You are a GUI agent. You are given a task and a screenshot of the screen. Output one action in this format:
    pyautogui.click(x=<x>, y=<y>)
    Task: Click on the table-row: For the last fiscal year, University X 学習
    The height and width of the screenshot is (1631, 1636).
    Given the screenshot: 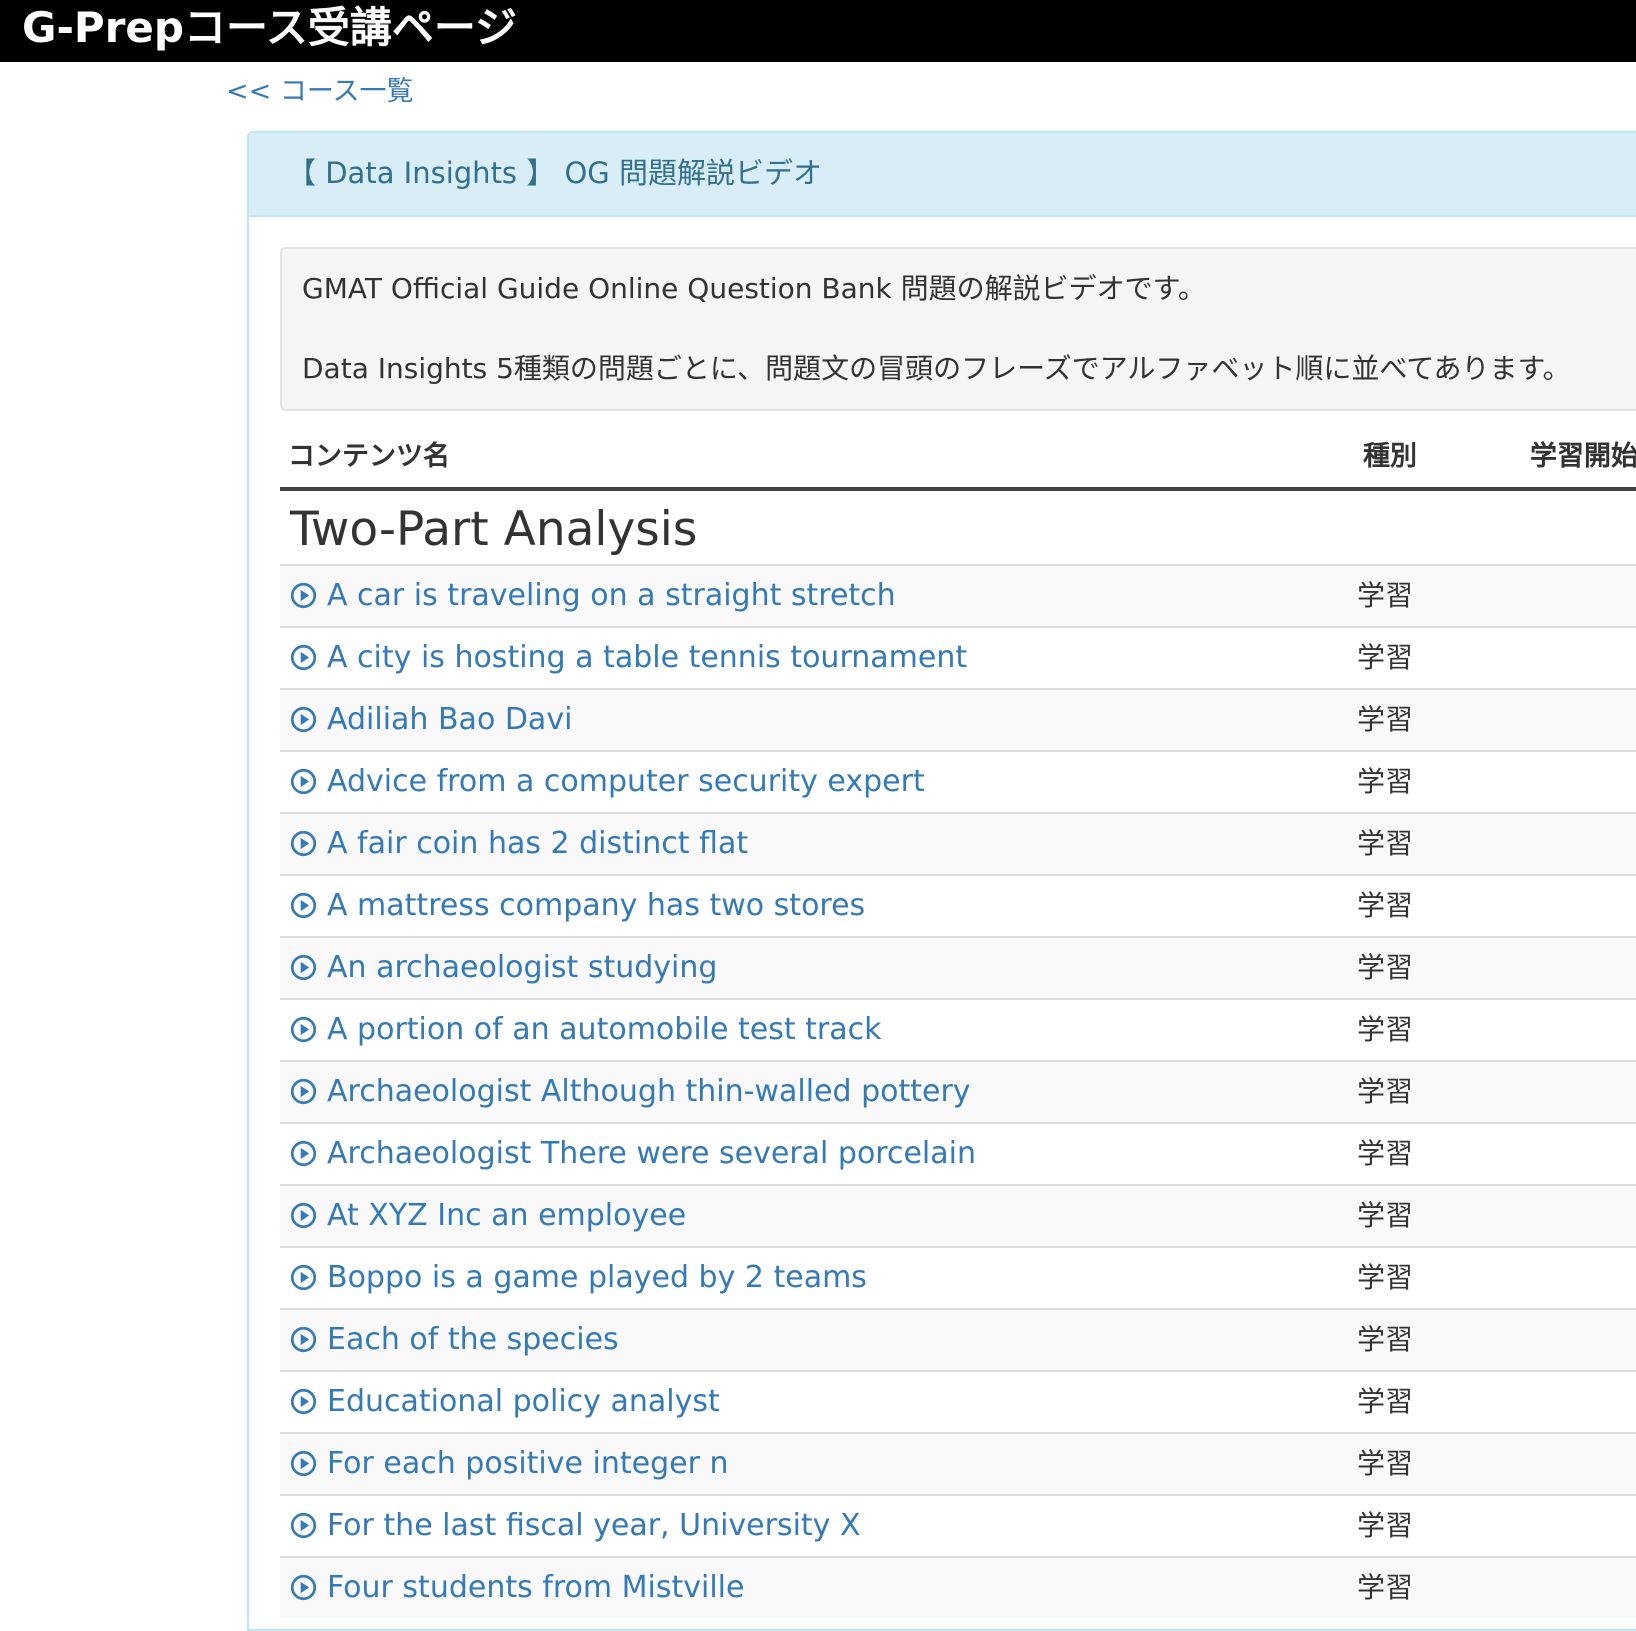 What is the action you would take?
    pyautogui.click(x=958, y=1525)
    